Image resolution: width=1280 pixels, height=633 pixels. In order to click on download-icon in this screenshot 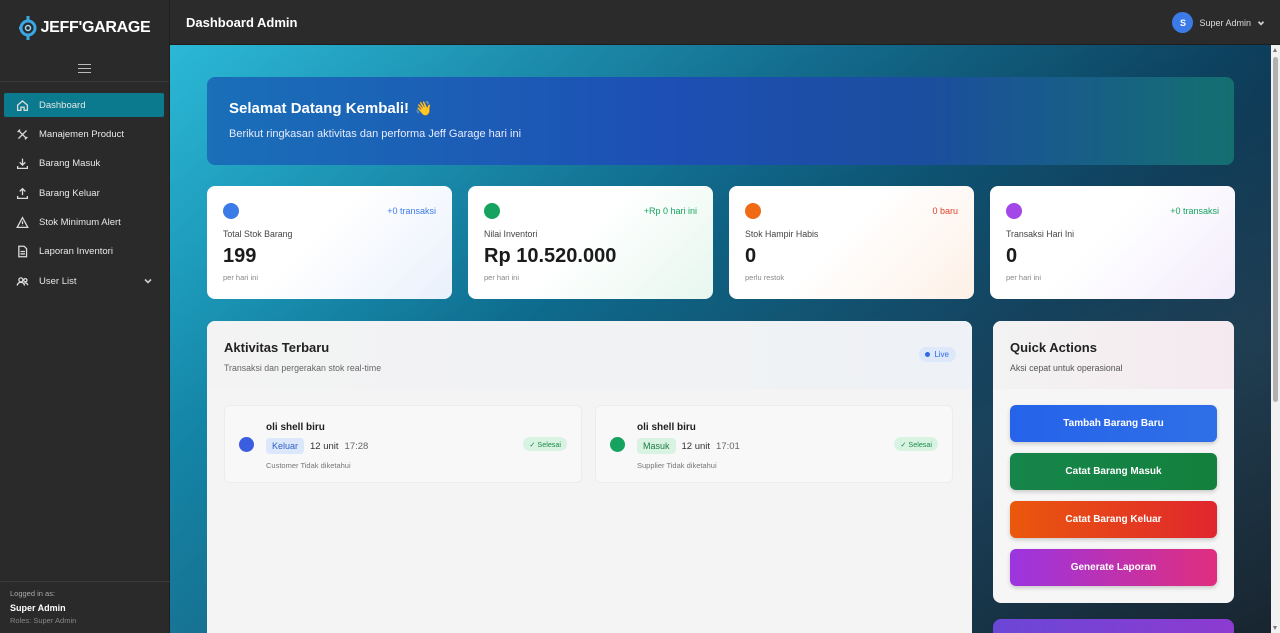, I will do `click(22, 164)`.